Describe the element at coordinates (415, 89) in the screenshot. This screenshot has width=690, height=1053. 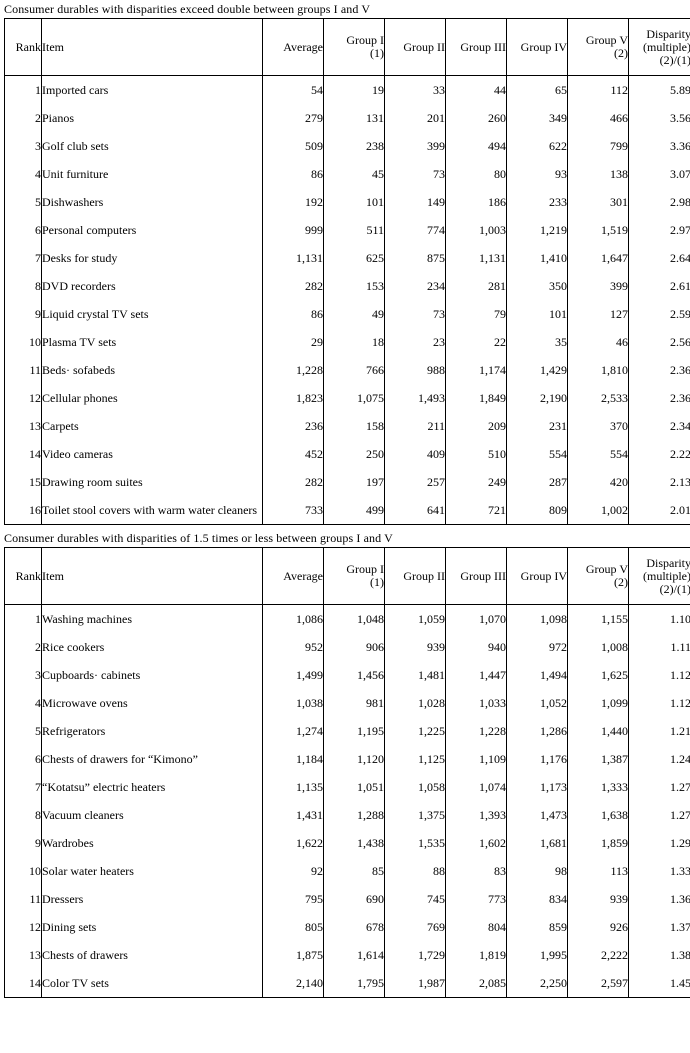
I see `cell-group-2: 33` at that location.